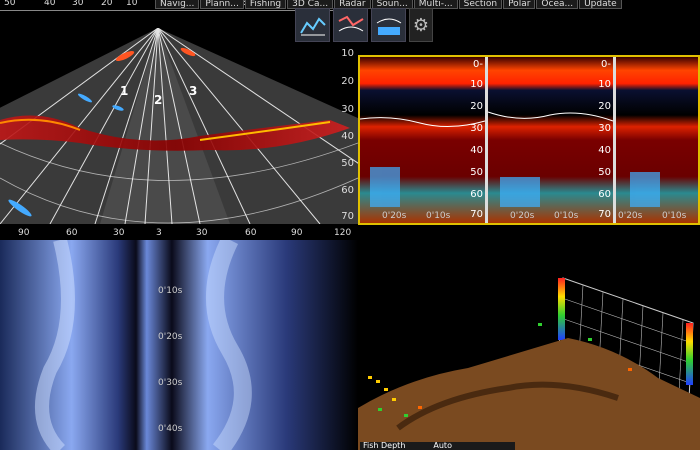  I want to click on depth-label: 60, so click(347, 190).